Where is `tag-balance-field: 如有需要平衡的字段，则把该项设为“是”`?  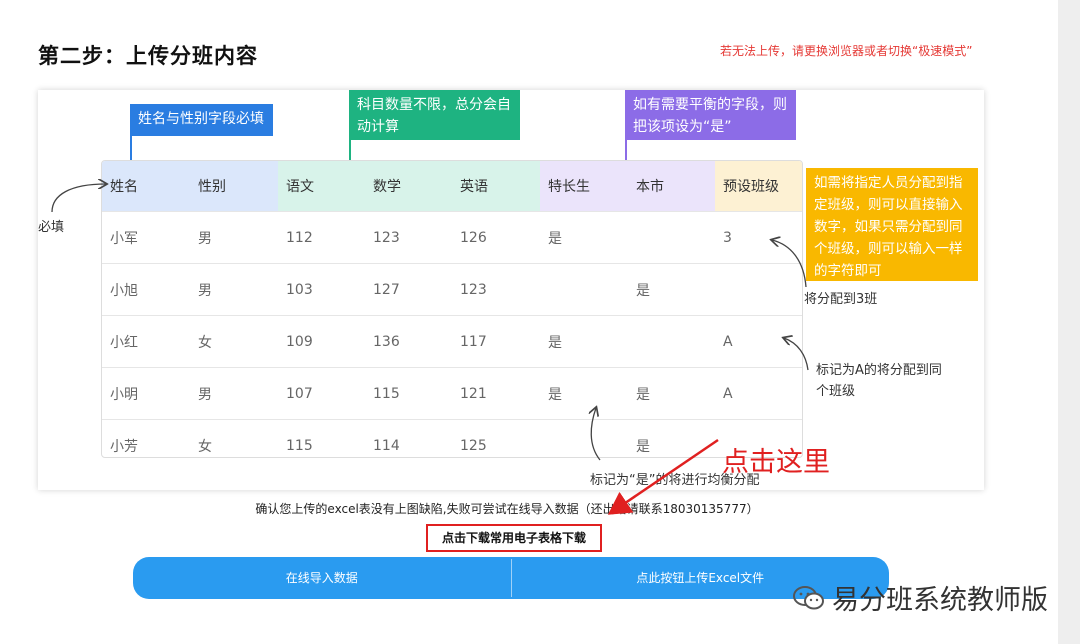
tag-balance-field: 如有需要平衡的字段，则把该项设为“是” is located at coordinates (710, 115).